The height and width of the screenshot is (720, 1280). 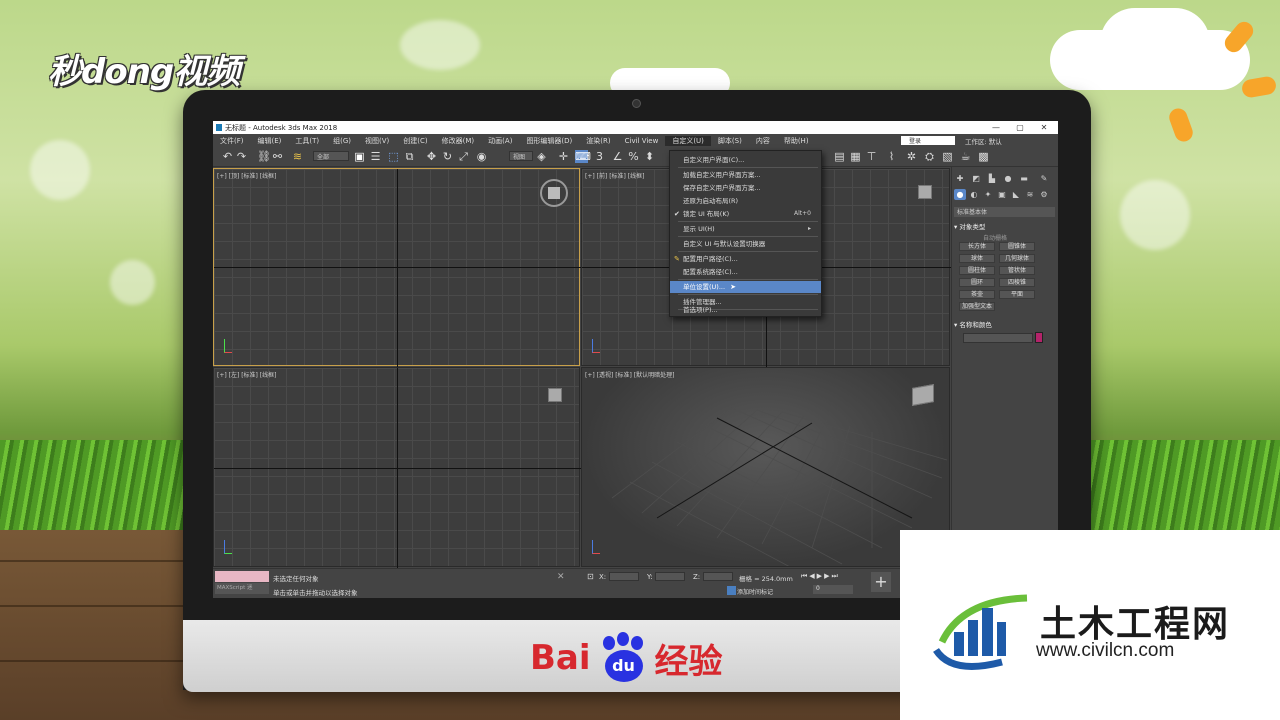 I want to click on menu-animation: 动画(A), so click(x=500, y=141).